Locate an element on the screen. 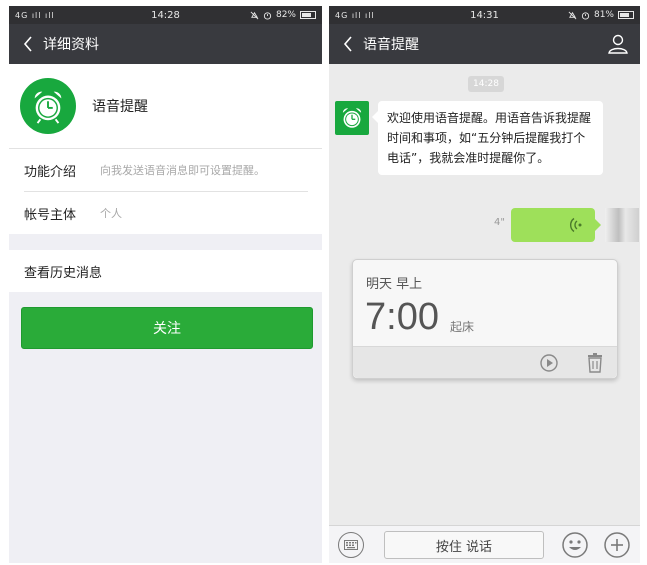 The width and height of the screenshot is (647, 565). status-bar: 4G ıll ıll 14:31 81% is located at coordinates (484, 15).